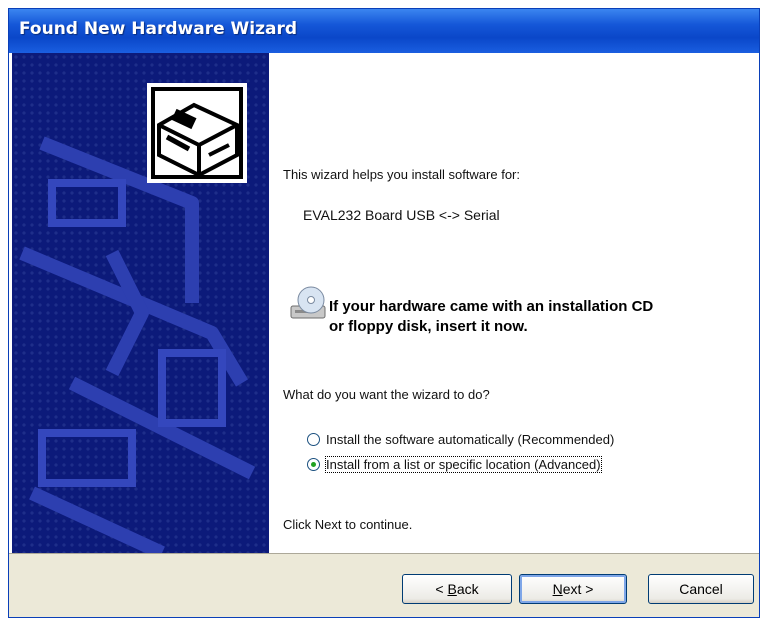  Describe the element at coordinates (386, 394) in the screenshot. I see `question-text: What do you want the wizard to do?` at that location.